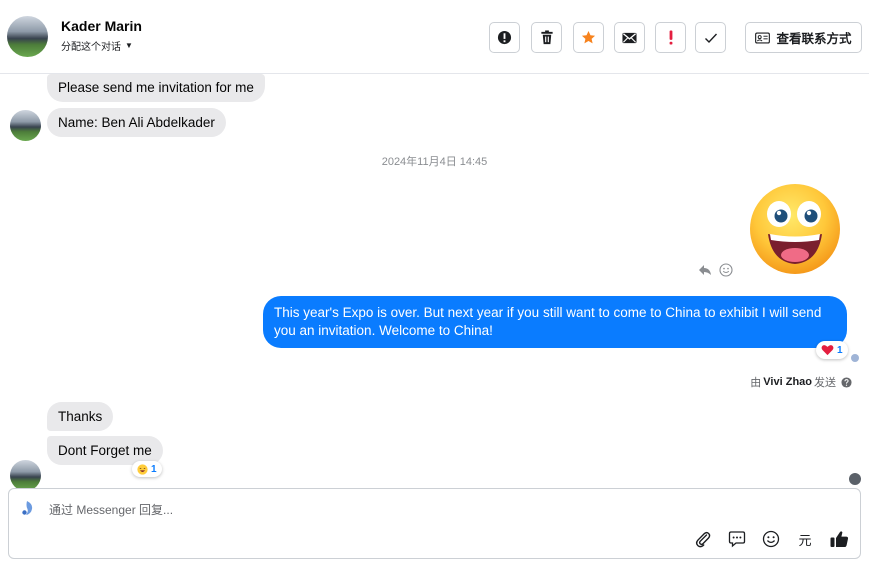  I want to click on paperclip-icon, so click(703, 539).